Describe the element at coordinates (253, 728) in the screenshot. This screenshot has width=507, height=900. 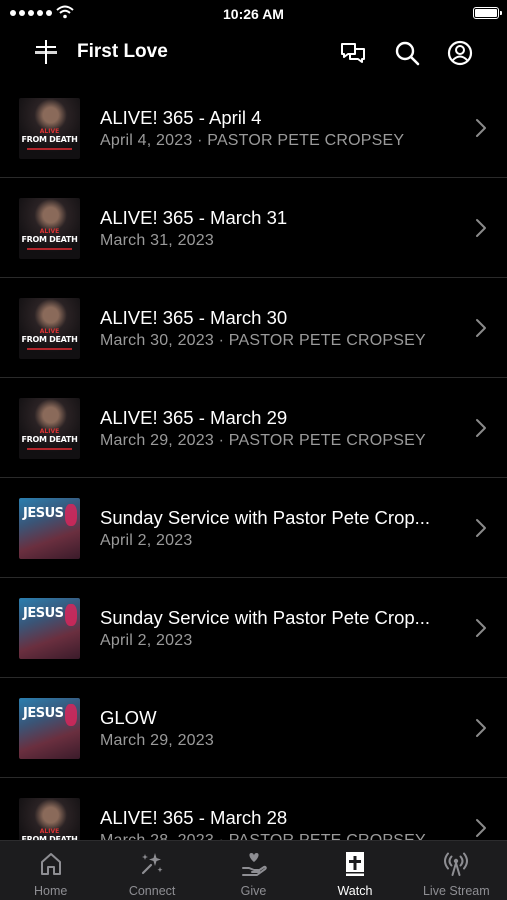
I see `list-item: JESUS GLOW March 29, 2023` at that location.